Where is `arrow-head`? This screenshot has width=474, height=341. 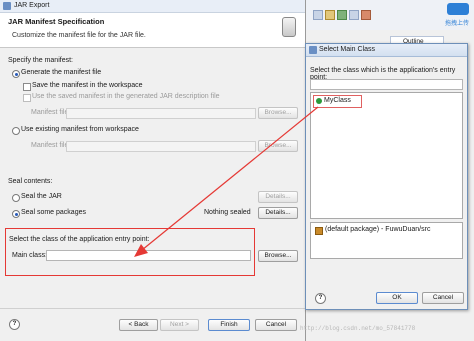 arrow-head is located at coordinates (141, 250).